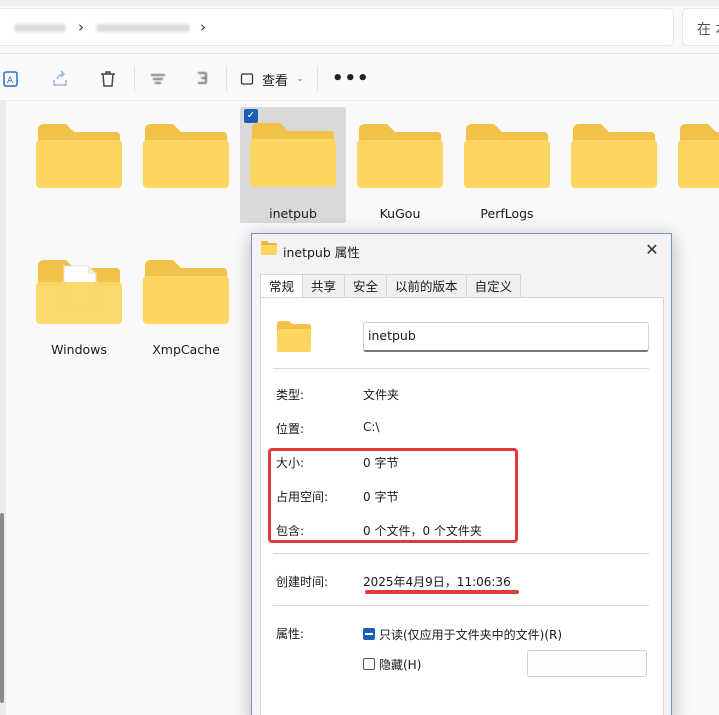 The height and width of the screenshot is (715, 719). I want to click on location-value: C:\, so click(371, 427).